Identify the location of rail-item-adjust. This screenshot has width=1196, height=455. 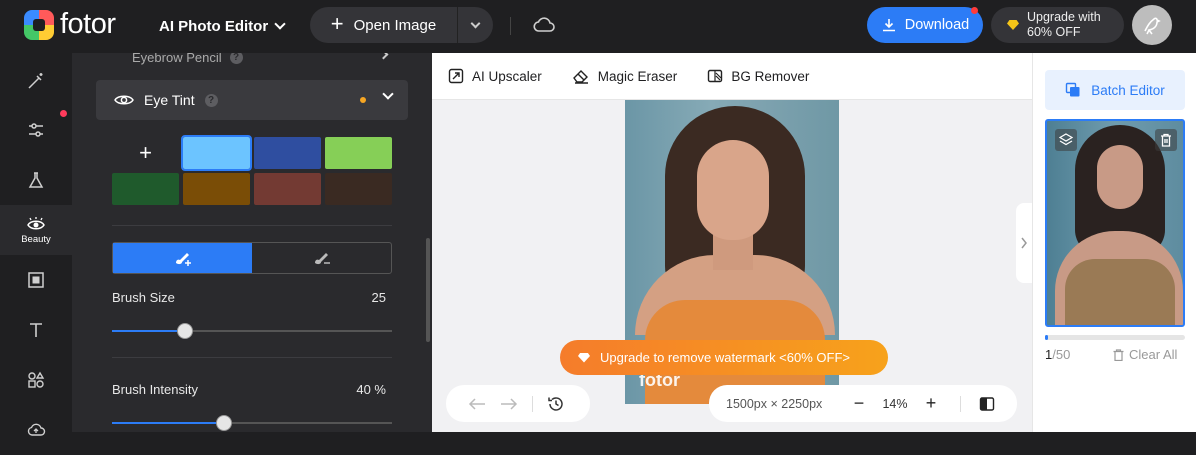
(36, 130).